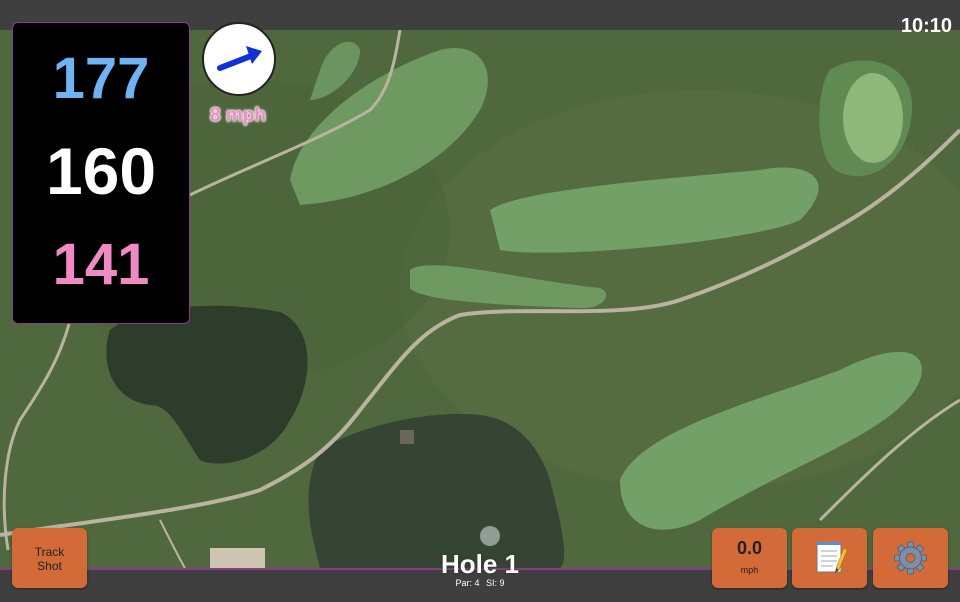 Image resolution: width=960 pixels, height=602 pixels. What do you see at coordinates (495, 583) in the screenshot?
I see `stroke-index-label: SI: 9` at bounding box center [495, 583].